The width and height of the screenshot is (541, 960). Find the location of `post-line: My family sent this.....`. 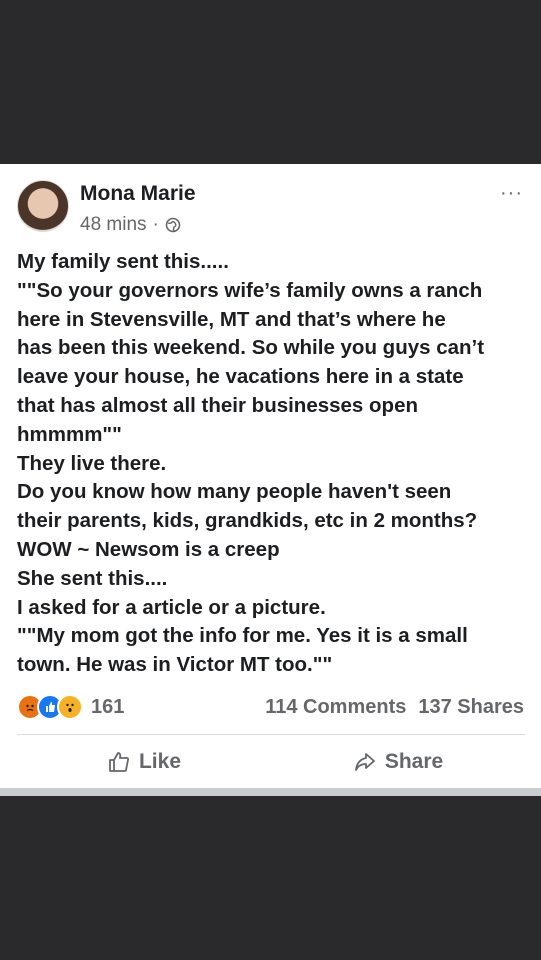

post-line: My family sent this..... is located at coordinates (123, 261).